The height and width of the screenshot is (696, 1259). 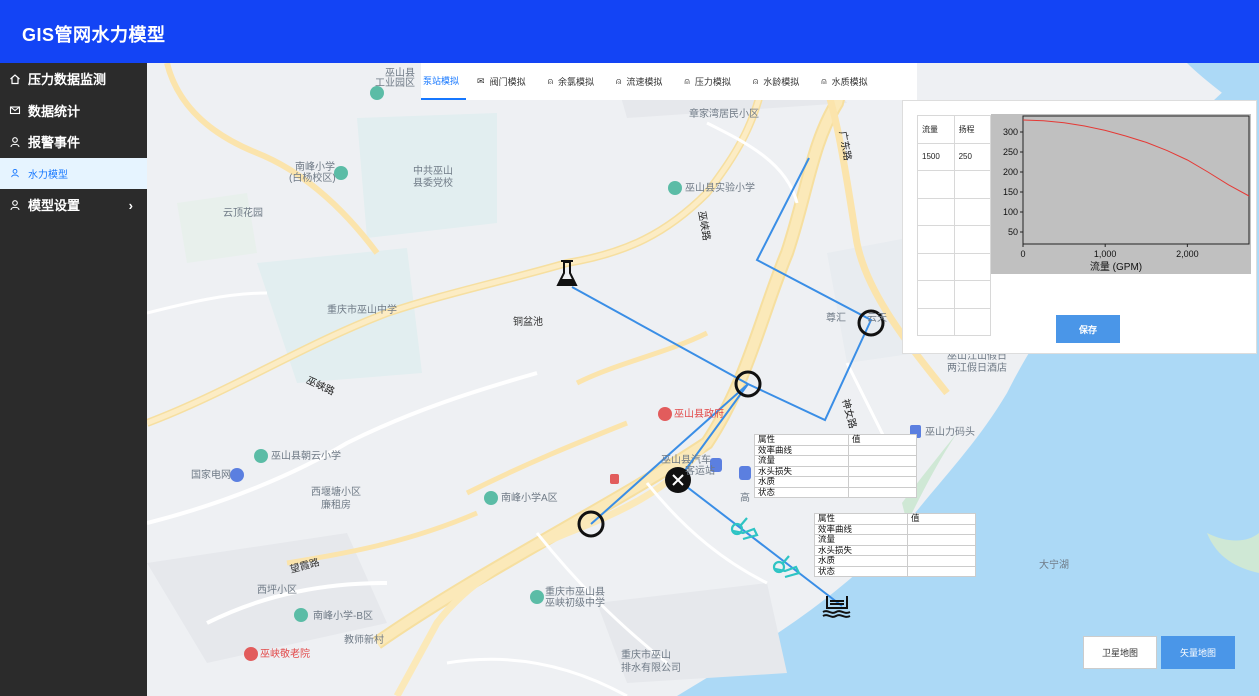 I want to click on map-label: 两江假日酒店, so click(x=977, y=368).